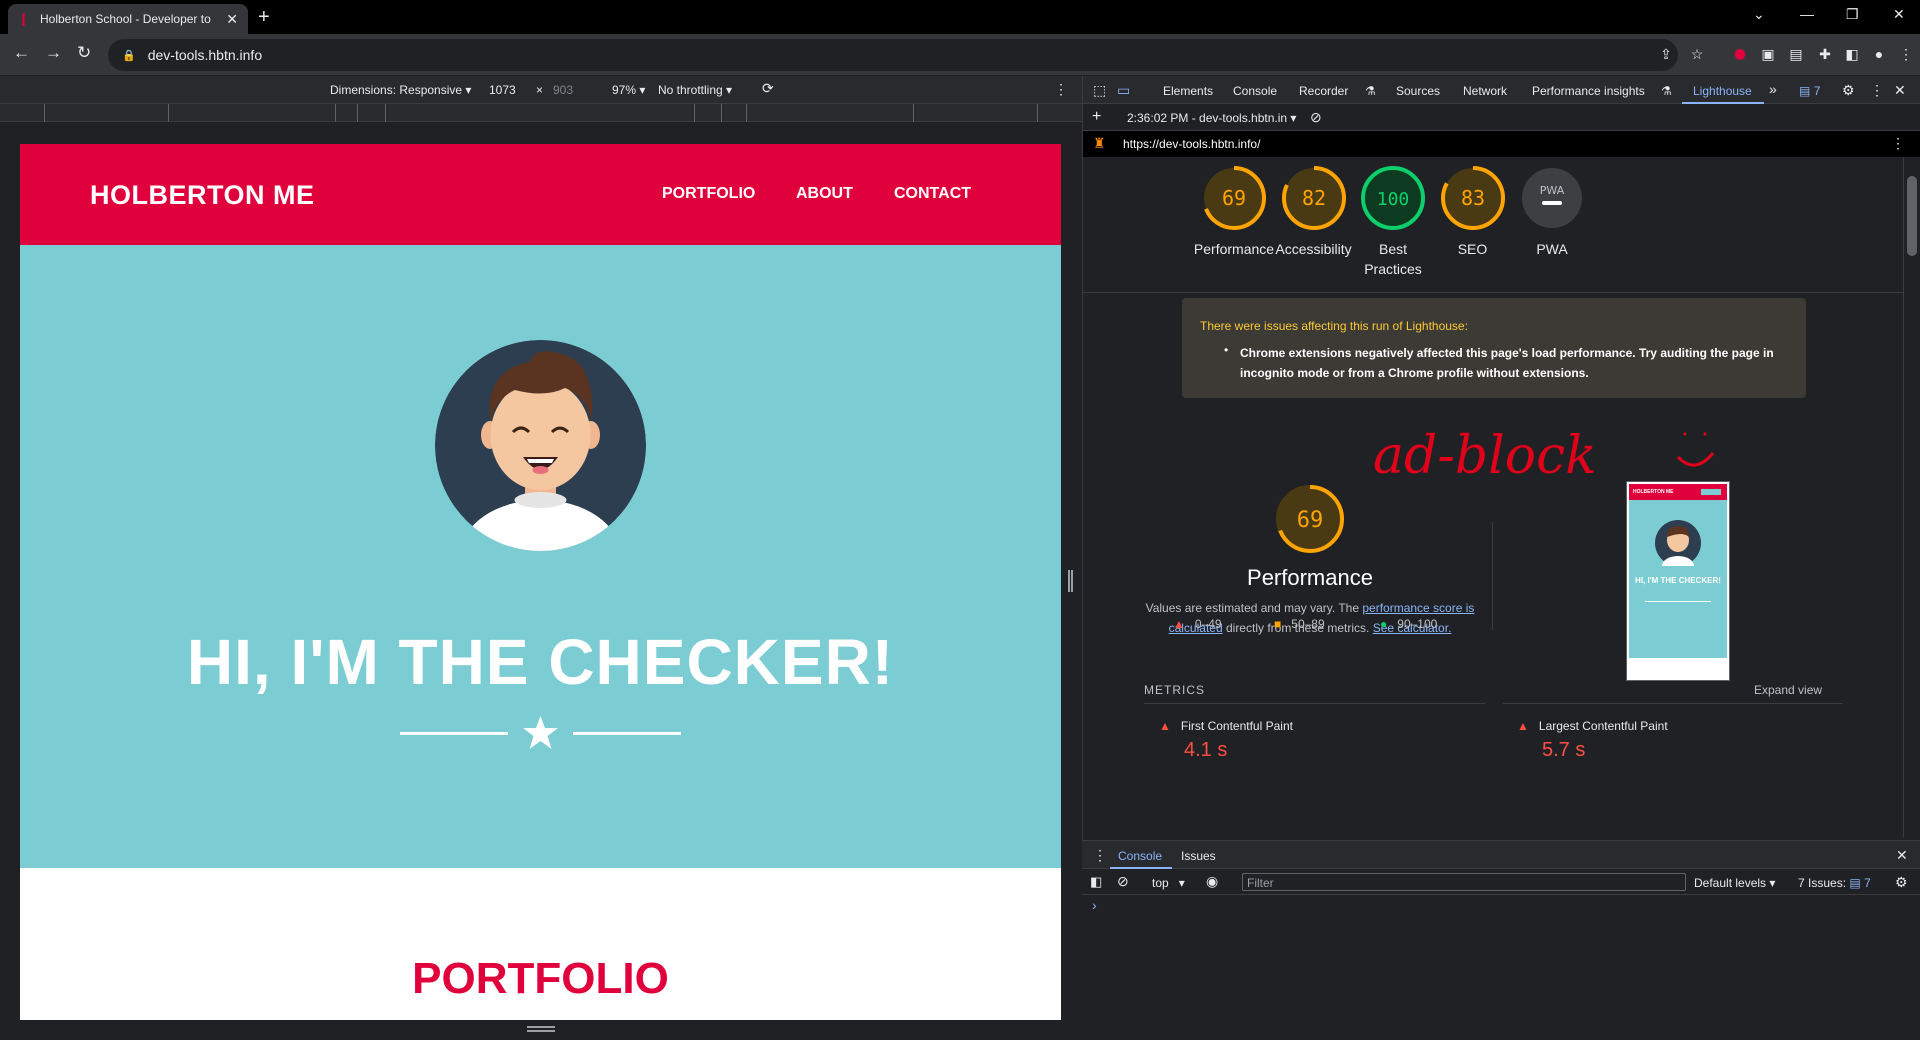 This screenshot has width=1920, height=1040. I want to click on extension-icon: ▤, so click(1796, 55).